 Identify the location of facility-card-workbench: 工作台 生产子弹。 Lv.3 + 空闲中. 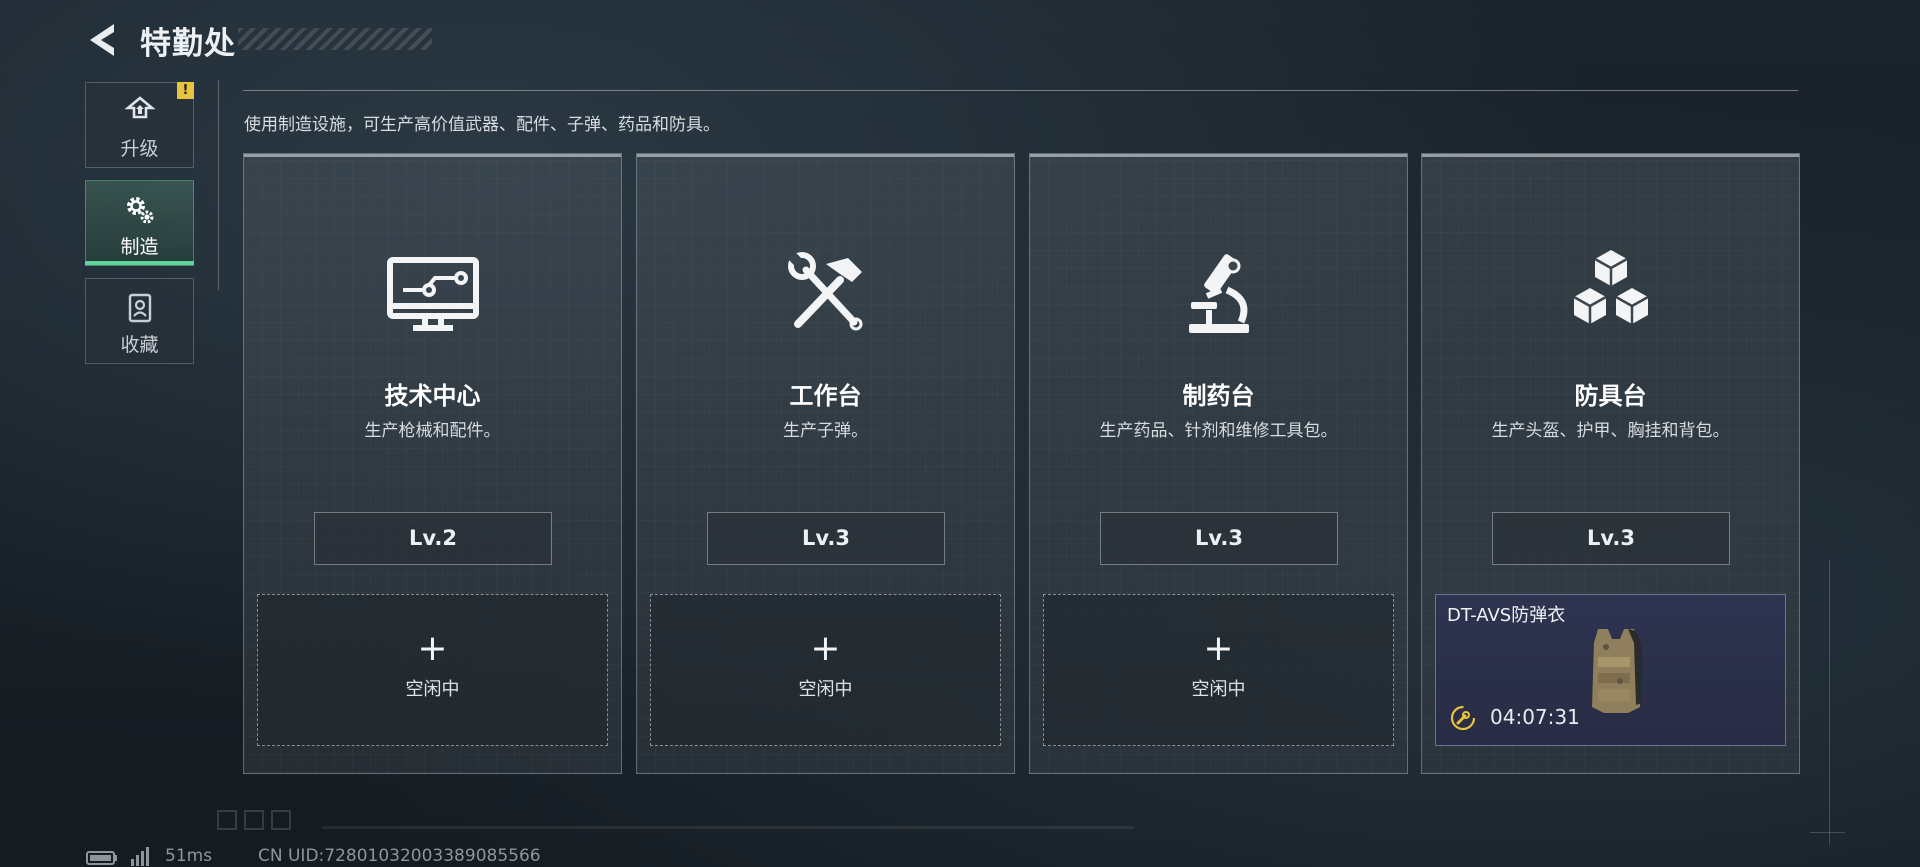
(825, 463).